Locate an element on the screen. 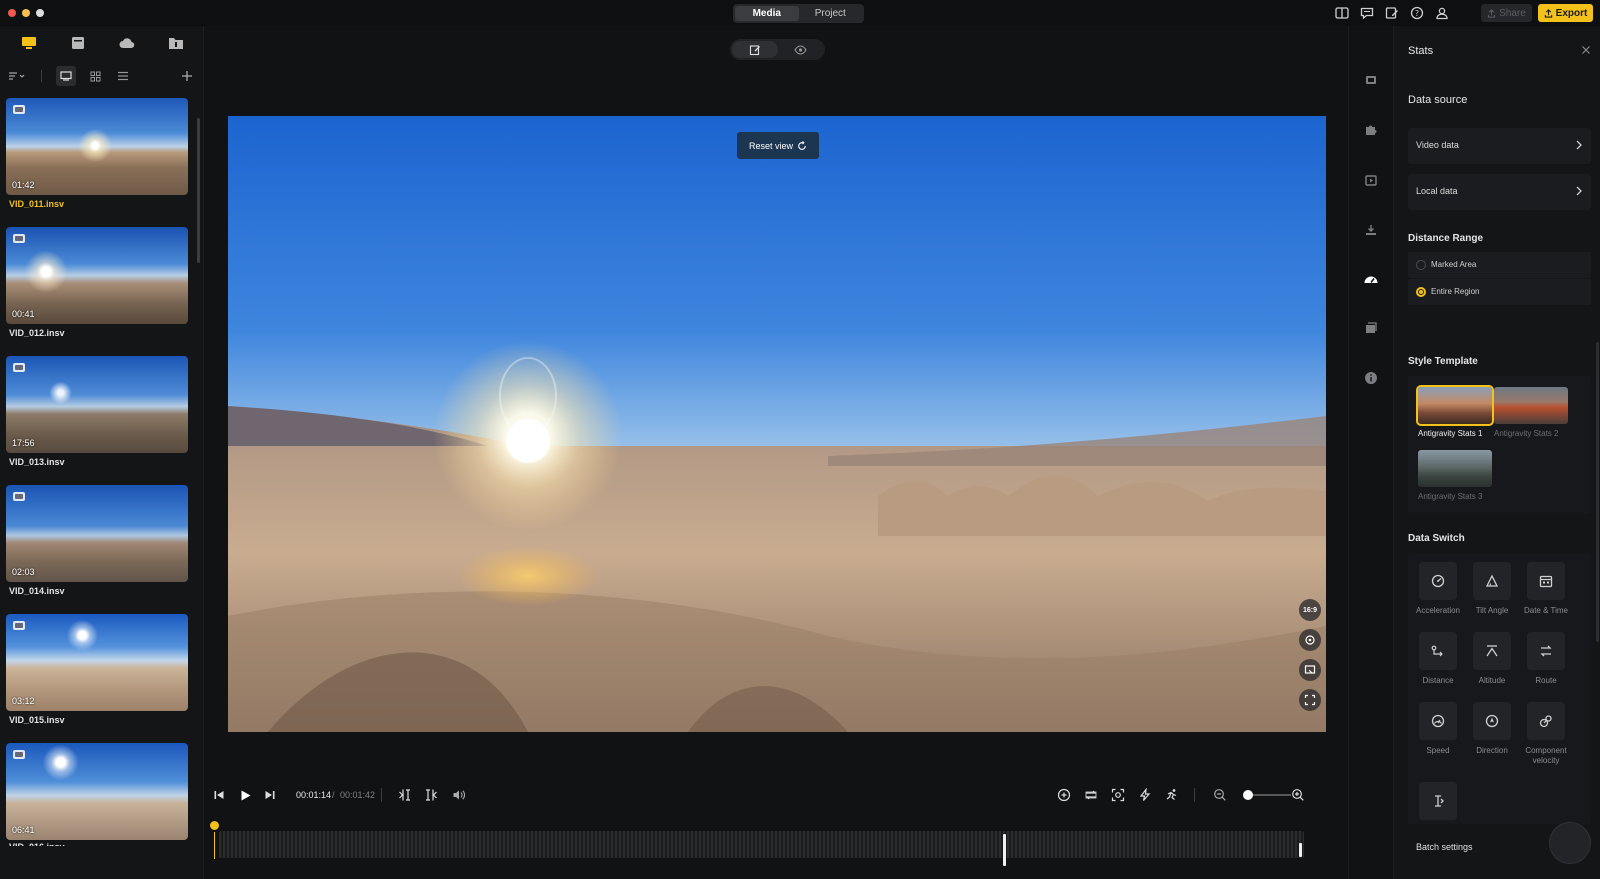 Image resolution: width=1600 pixels, height=879 pixels. track-subject-button is located at coordinates (1118, 795).